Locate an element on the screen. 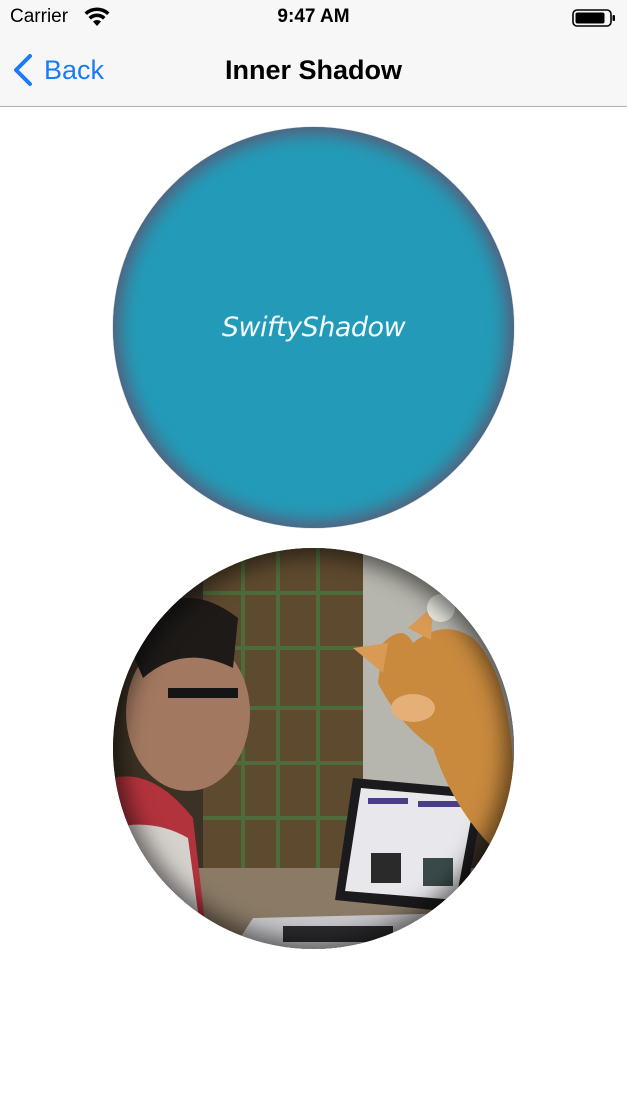 This screenshot has width=627, height=1116. swifty-shadow-label: SwiftyShadow is located at coordinates (313, 327).